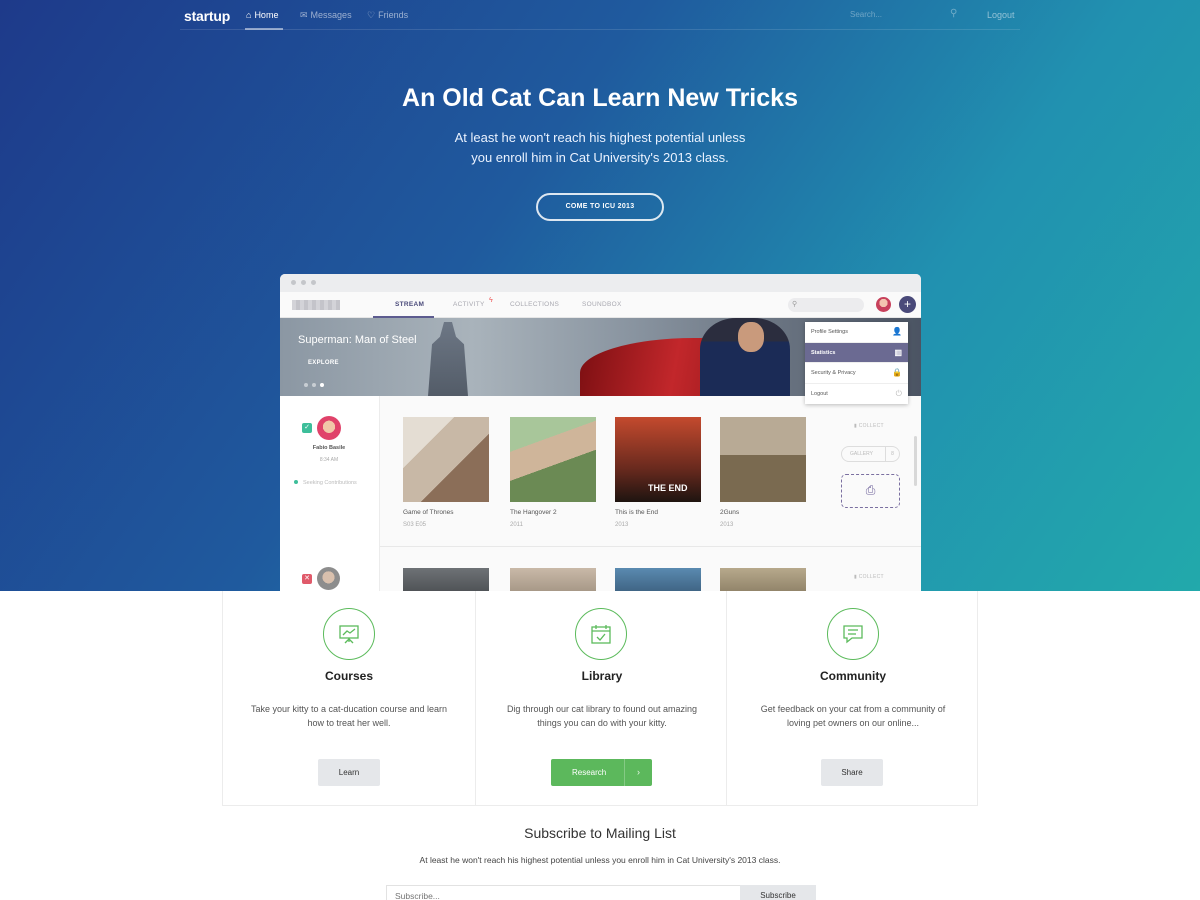 This screenshot has height=900, width=1200. Describe the element at coordinates (730, 512) in the screenshot. I see `media-title: 2Guns` at that location.